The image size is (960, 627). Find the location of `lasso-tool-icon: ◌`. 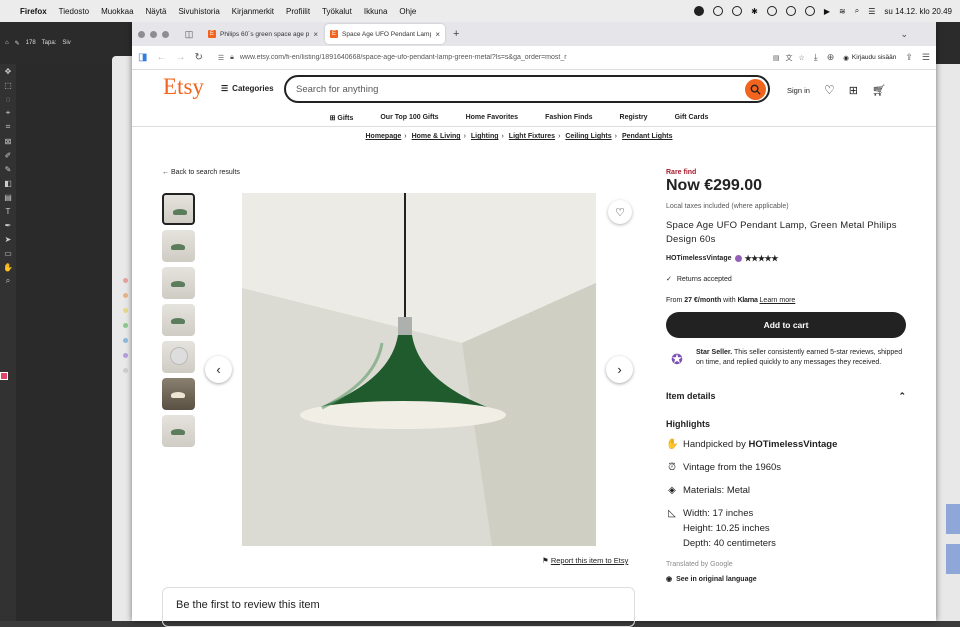

lasso-tool-icon: ◌ is located at coordinates (8, 99).